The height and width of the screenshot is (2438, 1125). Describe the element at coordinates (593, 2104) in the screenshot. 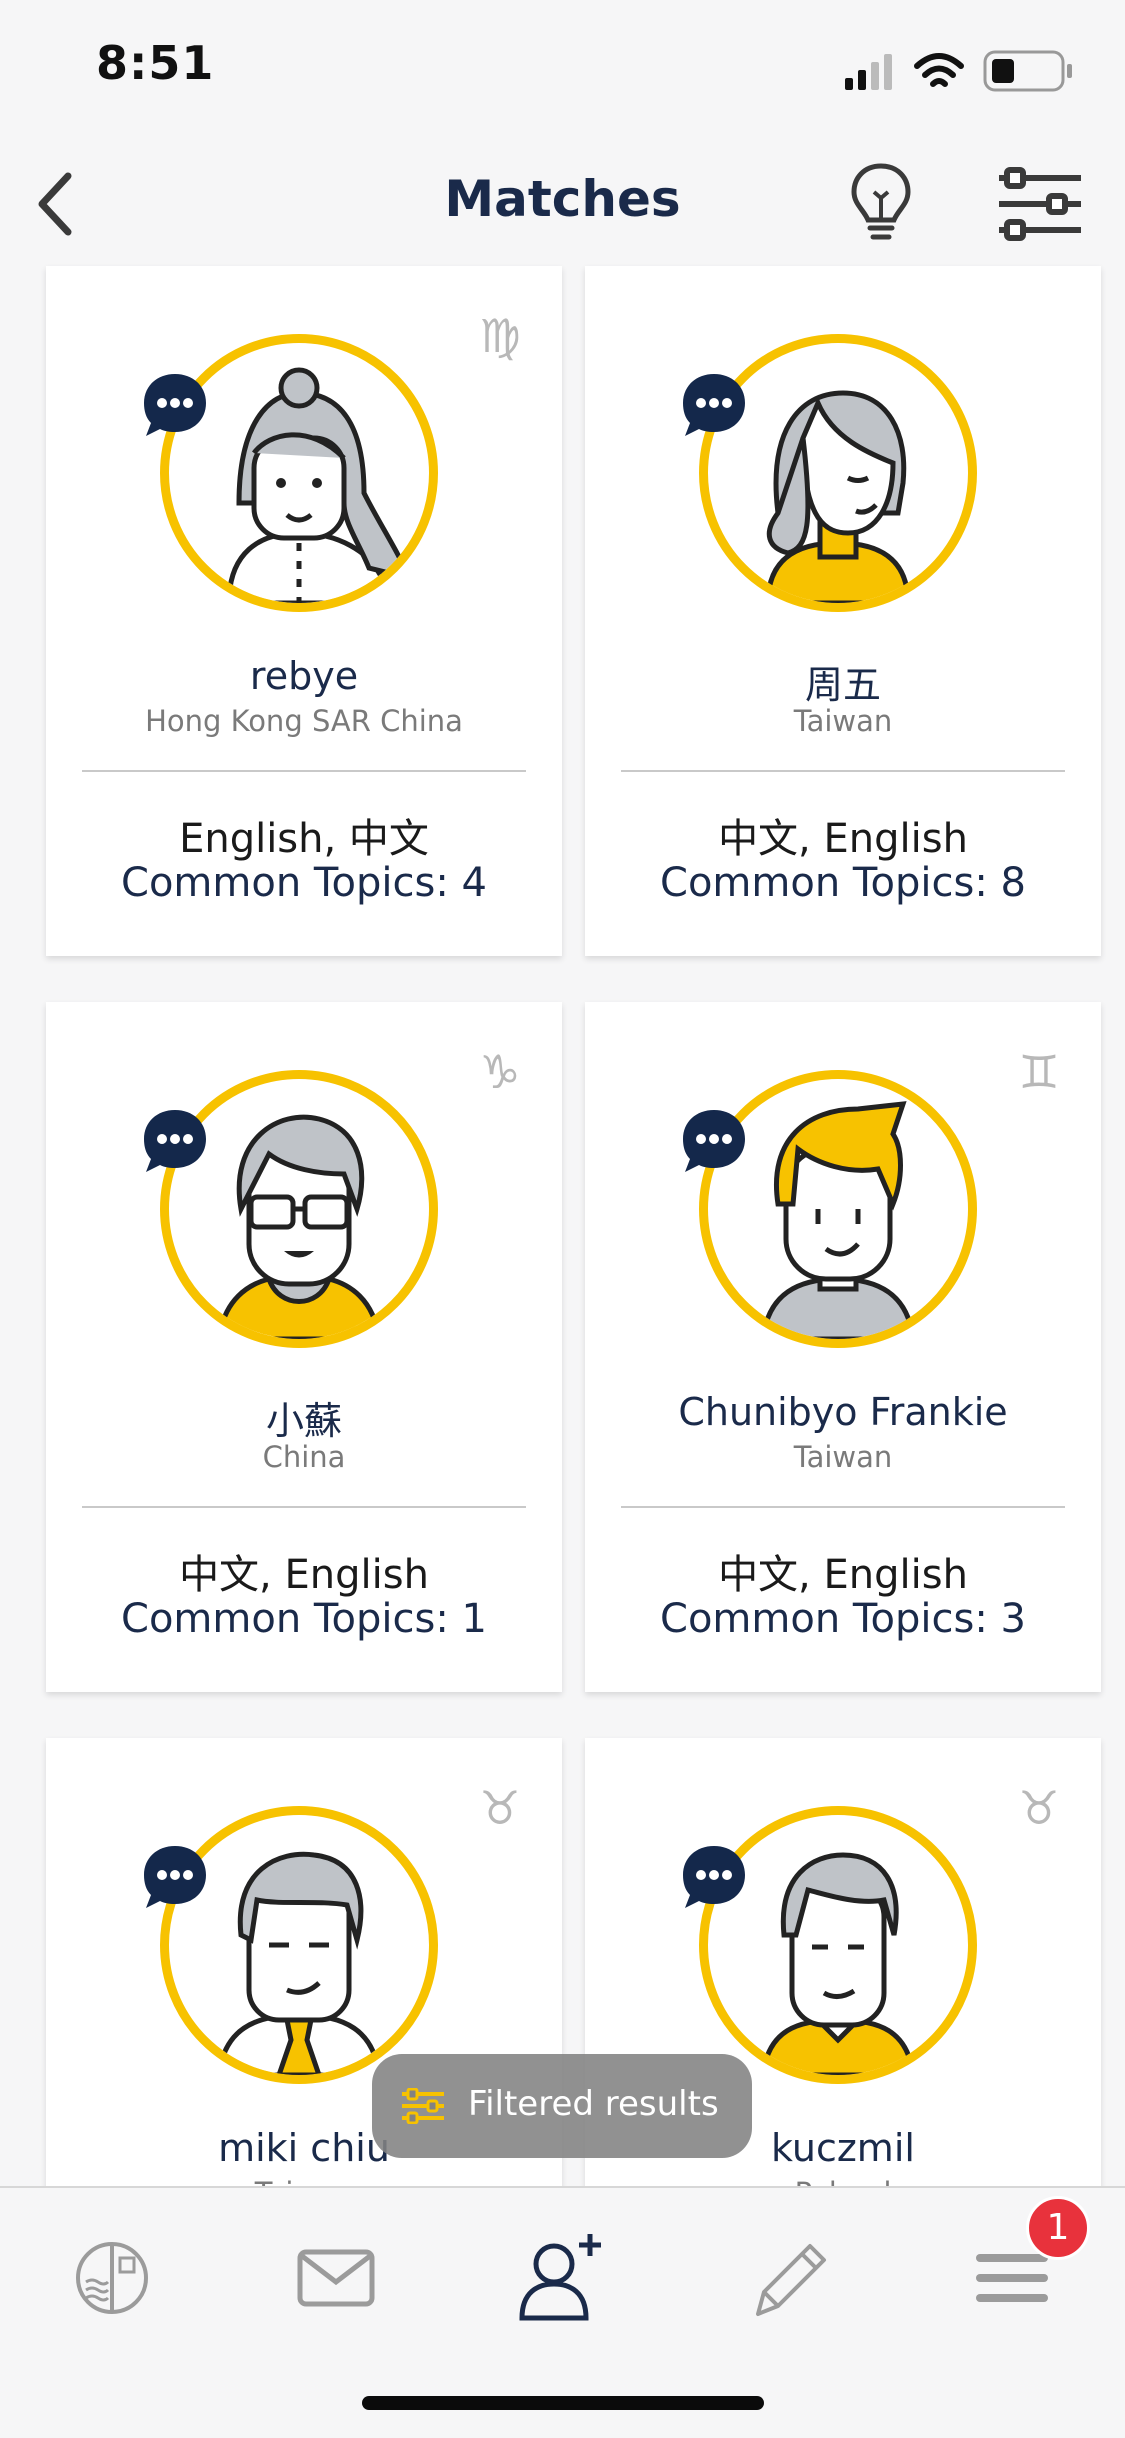

I see `toast-label: Filtered results` at that location.